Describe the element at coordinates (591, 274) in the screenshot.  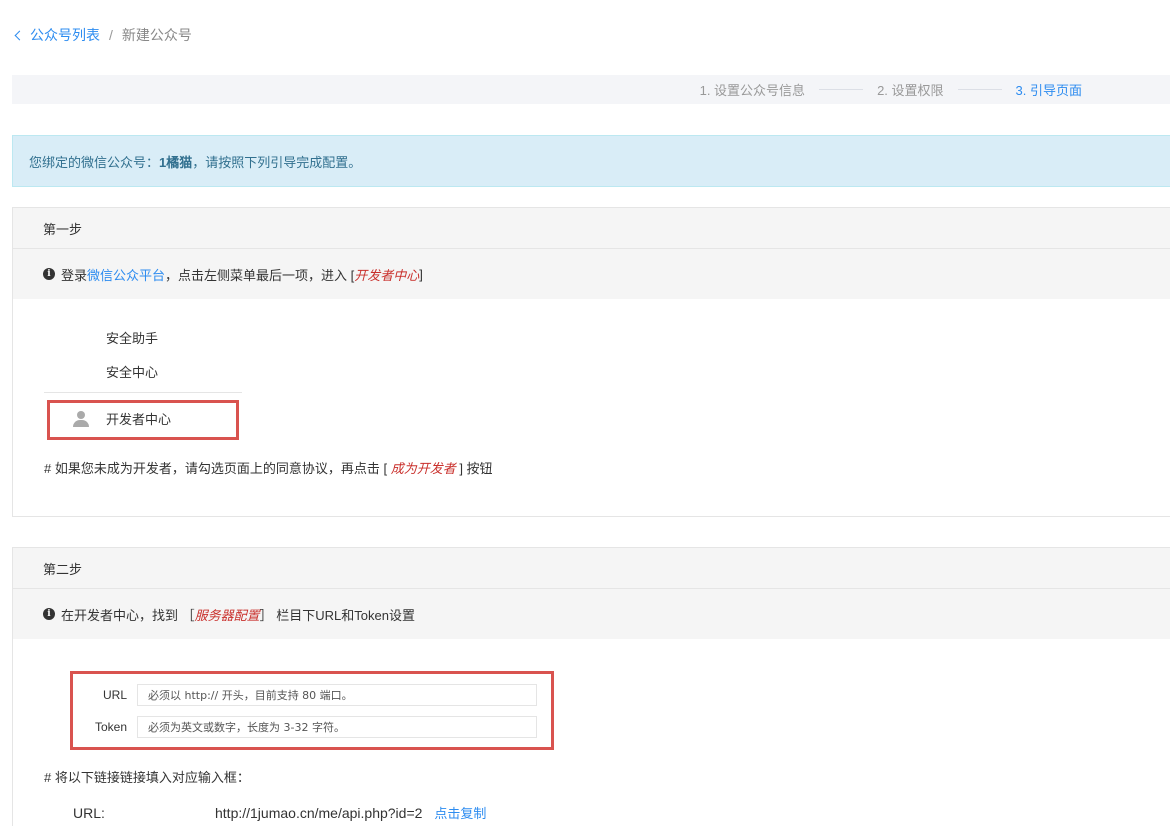
I see `step1-tip: i 登录 微信公众平台 ，点击左侧菜单最后一项，进入 [ 开发者中心 ]` at that location.